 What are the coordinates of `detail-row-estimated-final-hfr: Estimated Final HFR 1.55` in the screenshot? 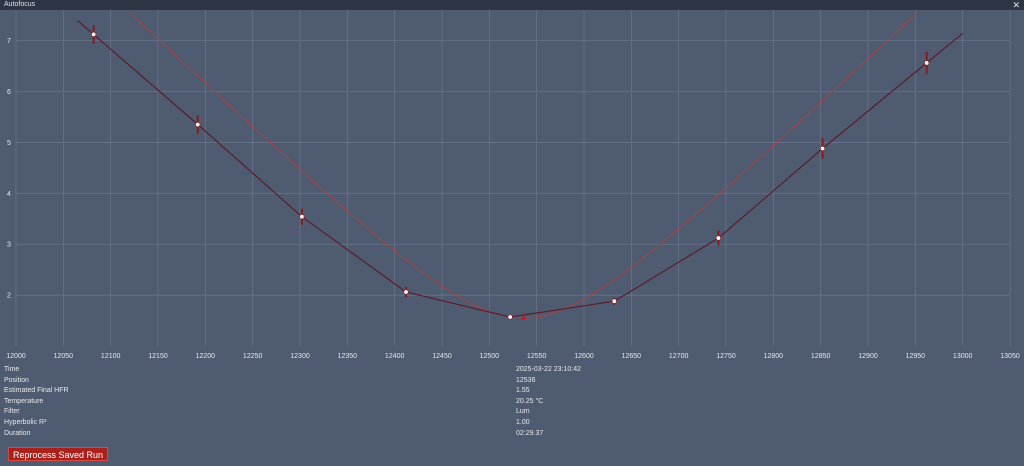 It's located at (512, 392).